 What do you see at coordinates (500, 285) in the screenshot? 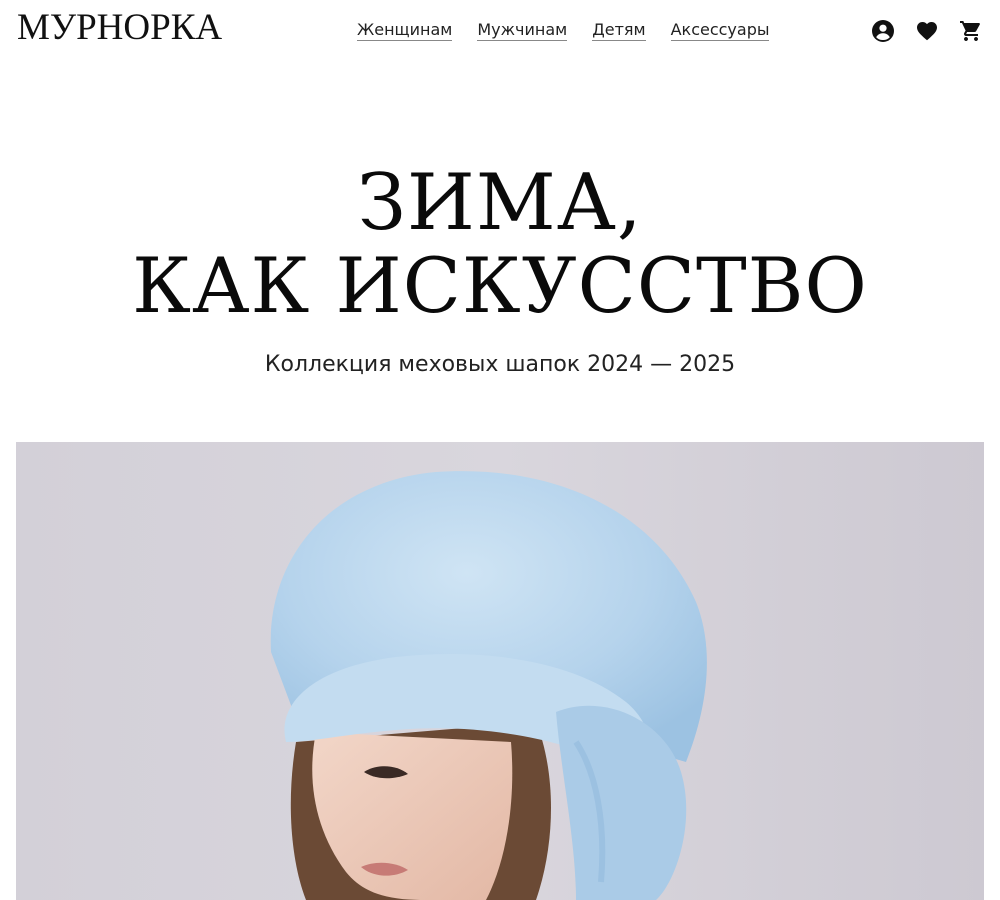
I see `hero-title-line-2: КАК ИСКУССТВО` at bounding box center [500, 285].